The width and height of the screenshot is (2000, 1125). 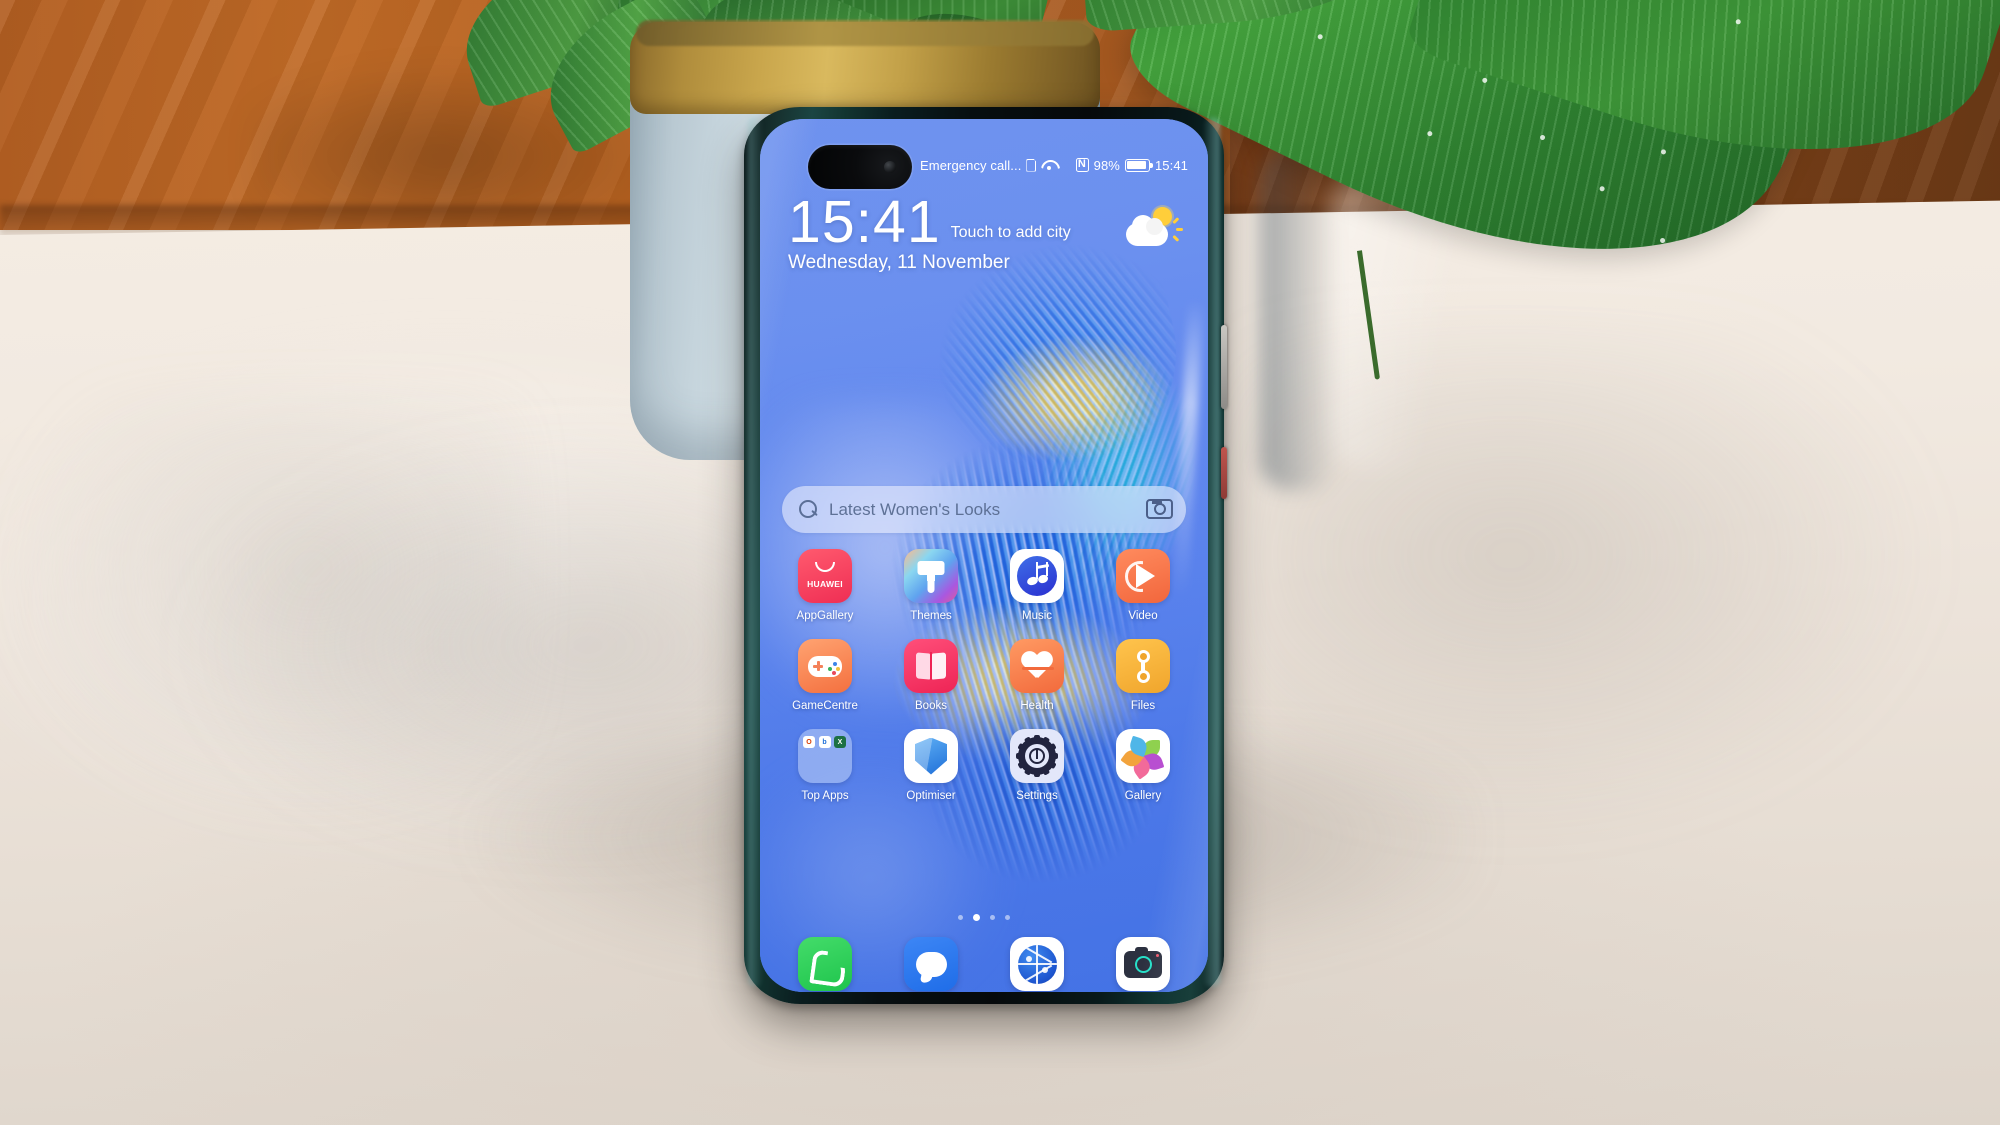 I want to click on sim-card-icon, so click(x=1031, y=165).